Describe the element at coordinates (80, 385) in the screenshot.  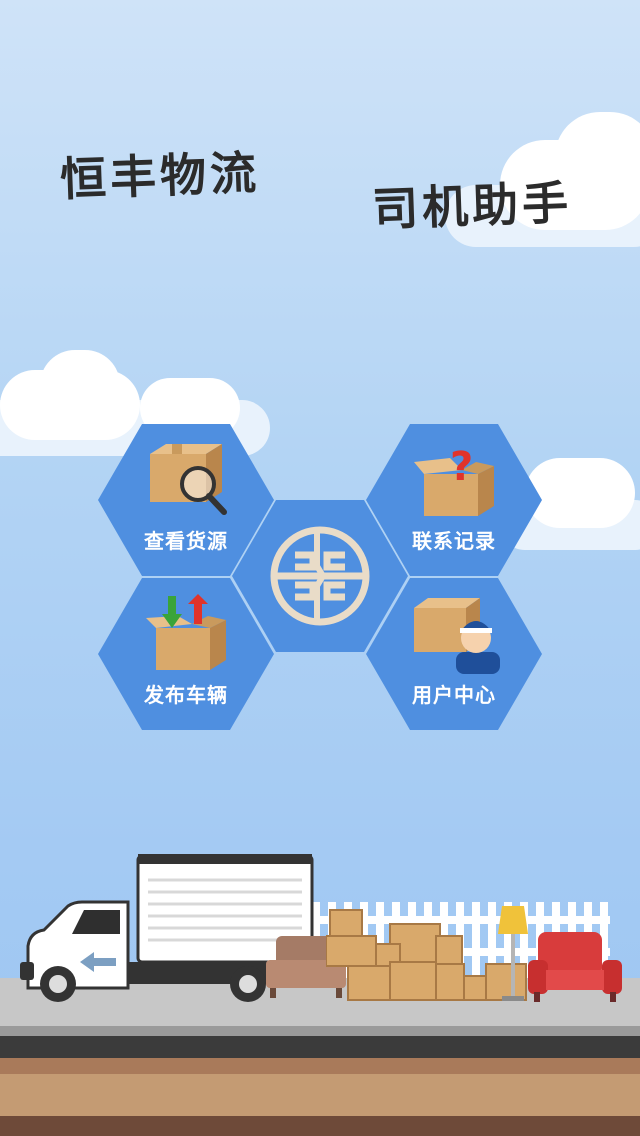
I see `cloud-left-puff2` at that location.